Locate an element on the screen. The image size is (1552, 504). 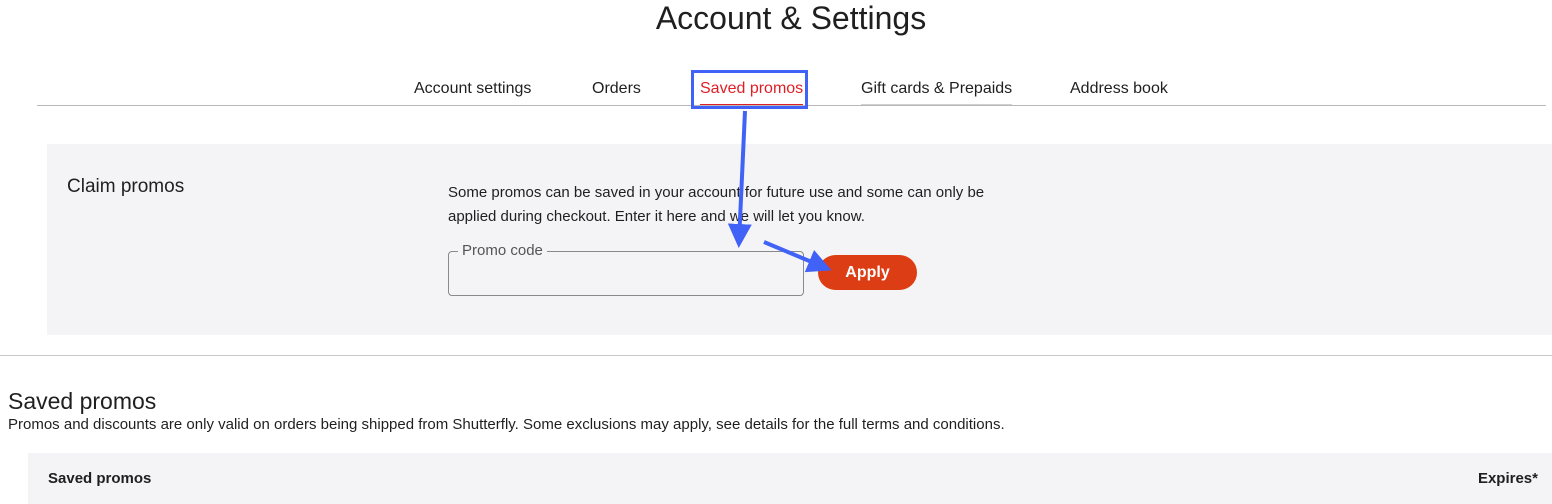
claim-promos-title: Claim promos is located at coordinates (126, 186).